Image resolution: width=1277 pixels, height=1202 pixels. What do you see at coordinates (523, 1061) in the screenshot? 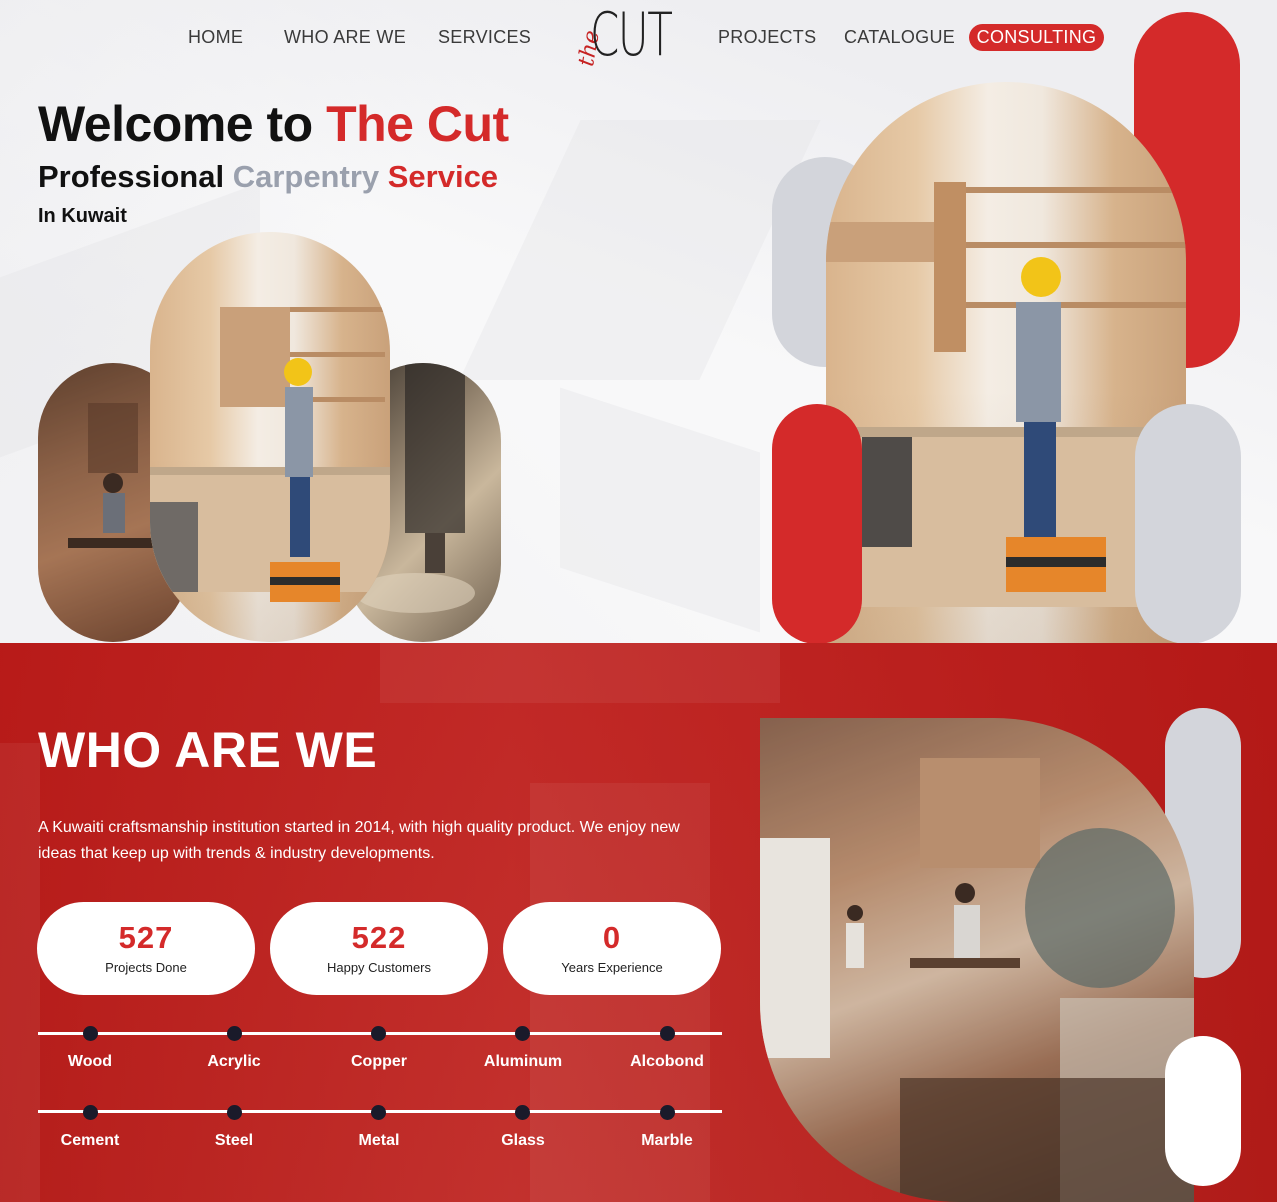
I see `material-aluminum: Aluminum` at bounding box center [523, 1061].